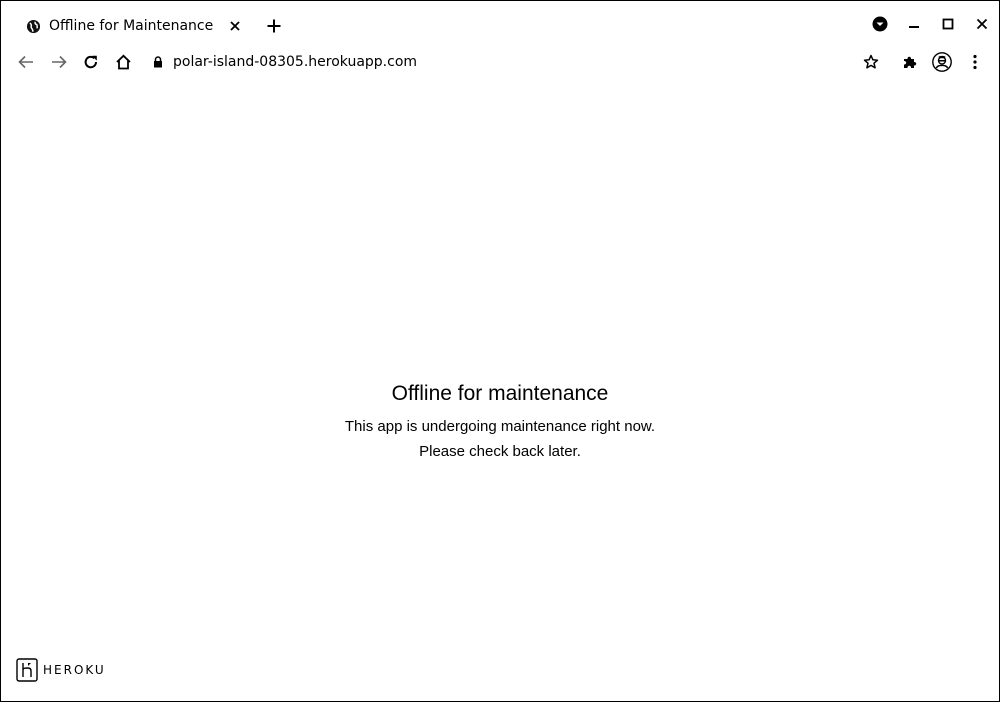 The image size is (1000, 702). I want to click on minimize-button, so click(914, 24).